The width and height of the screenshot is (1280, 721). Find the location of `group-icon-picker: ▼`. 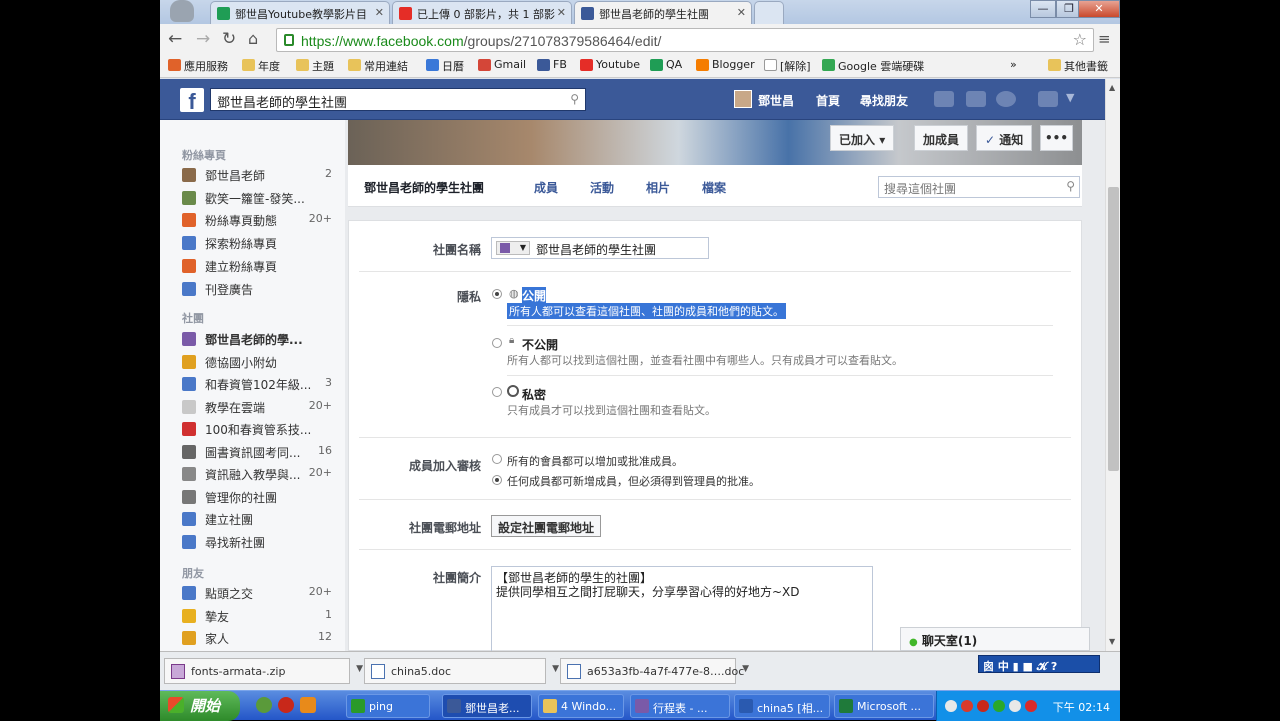

group-icon-picker: ▼ is located at coordinates (513, 248).